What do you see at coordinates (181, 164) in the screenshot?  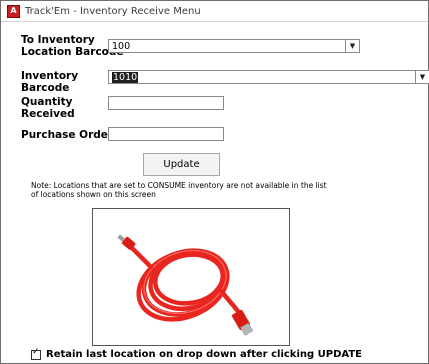 I see `update-button: Update` at bounding box center [181, 164].